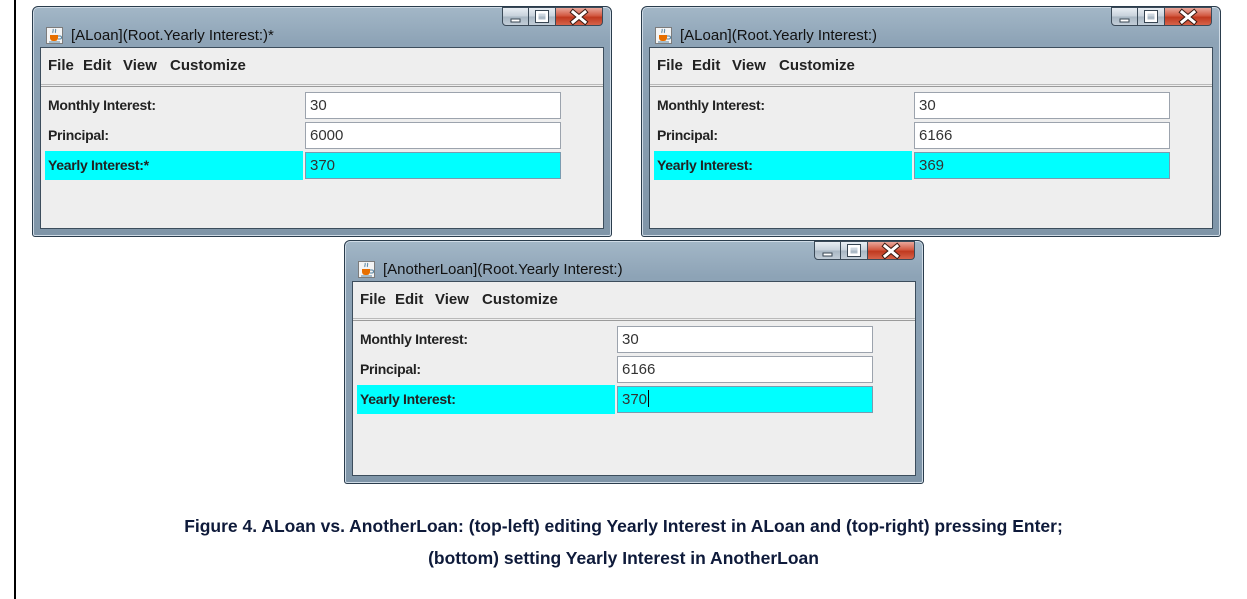 The height and width of the screenshot is (599, 1247). Describe the element at coordinates (931, 27) in the screenshot. I see `title-bar: [ALoan](Root.Yearly Interest:)` at that location.